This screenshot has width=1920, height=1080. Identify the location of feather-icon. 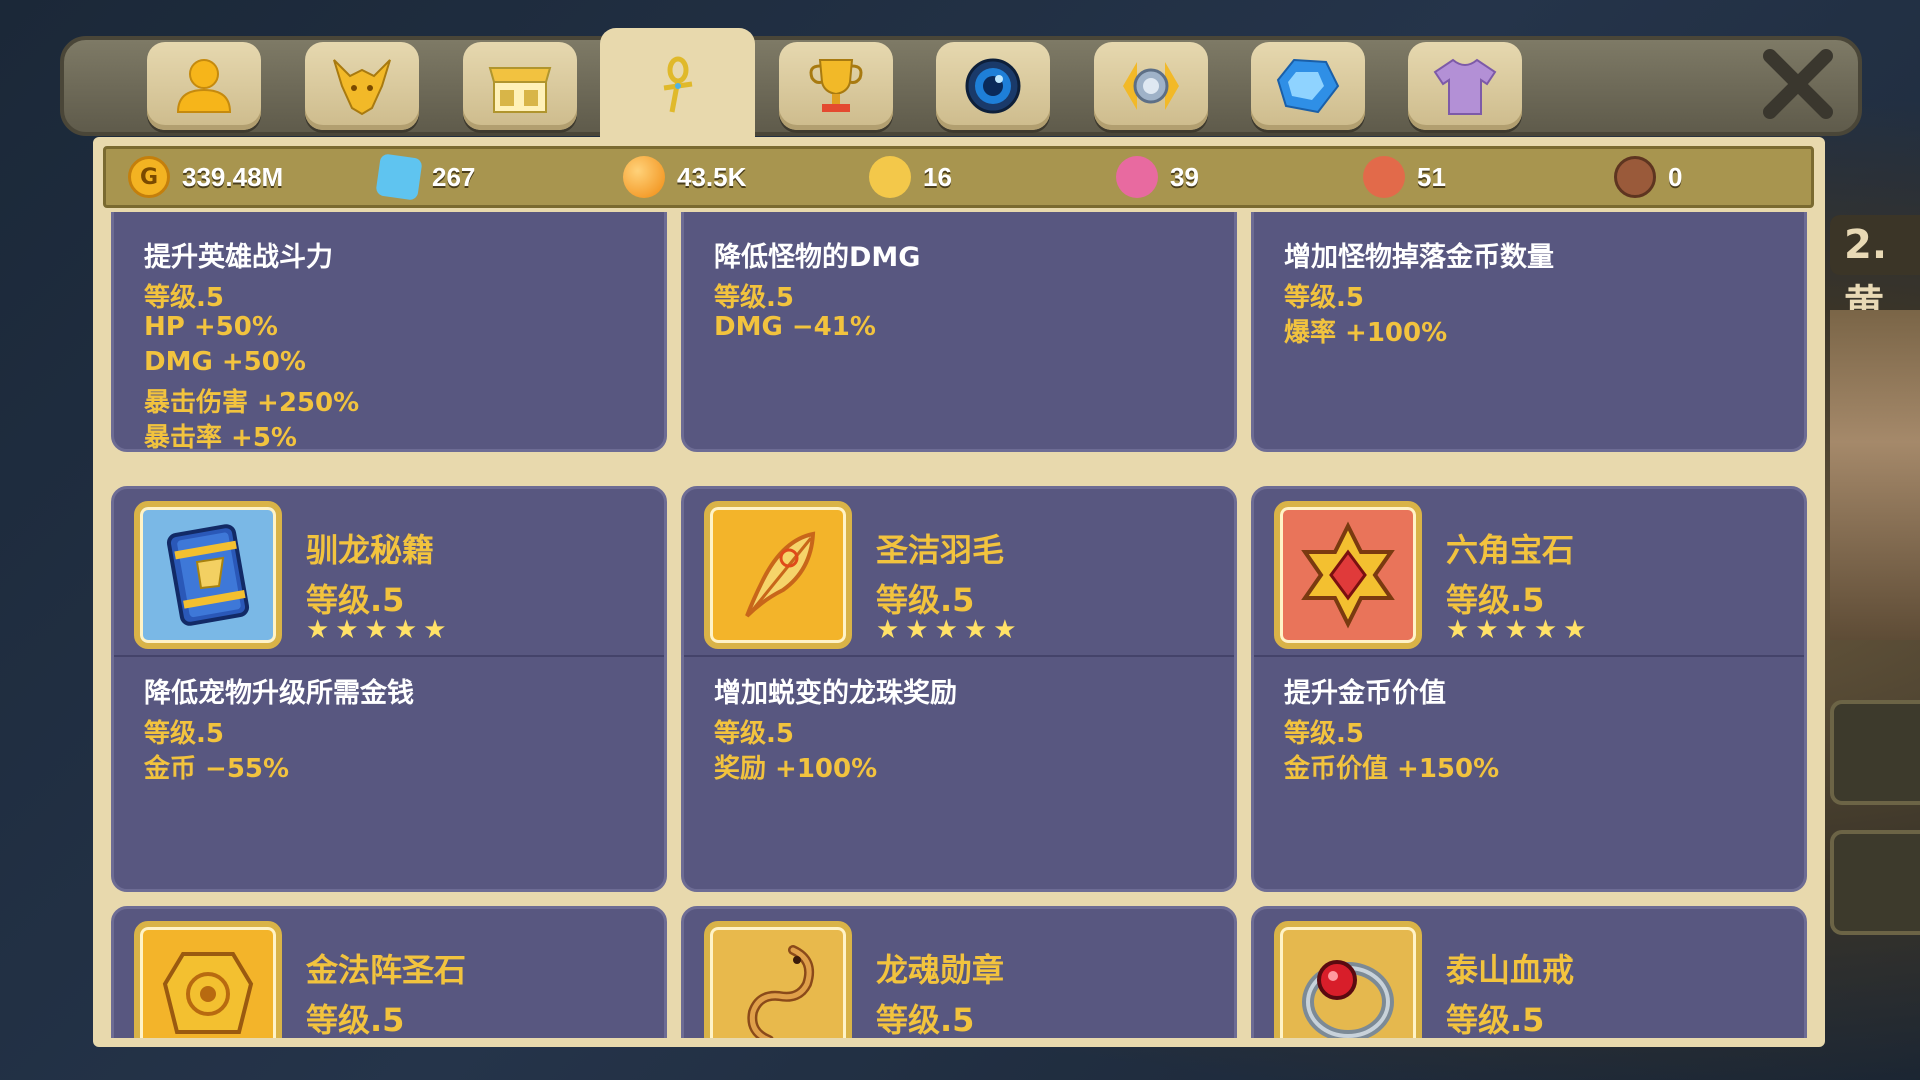
(780, 574).